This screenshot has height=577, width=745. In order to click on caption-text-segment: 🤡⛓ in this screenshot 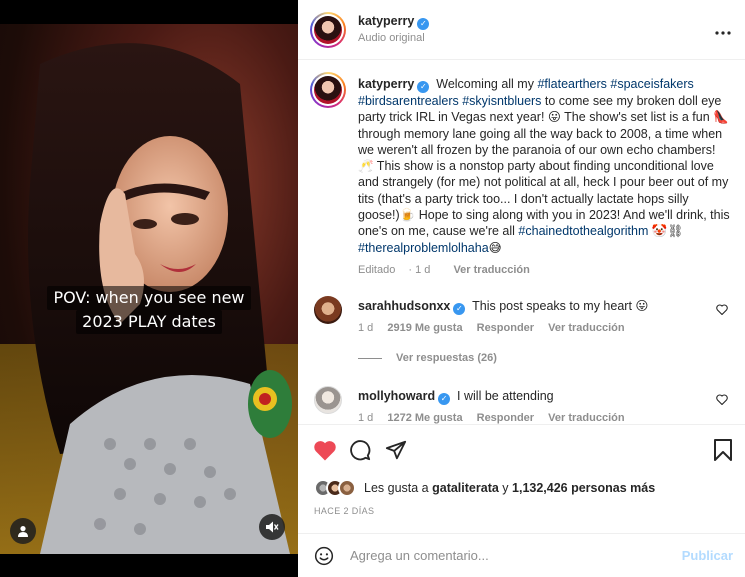, I will do `click(666, 231)`.